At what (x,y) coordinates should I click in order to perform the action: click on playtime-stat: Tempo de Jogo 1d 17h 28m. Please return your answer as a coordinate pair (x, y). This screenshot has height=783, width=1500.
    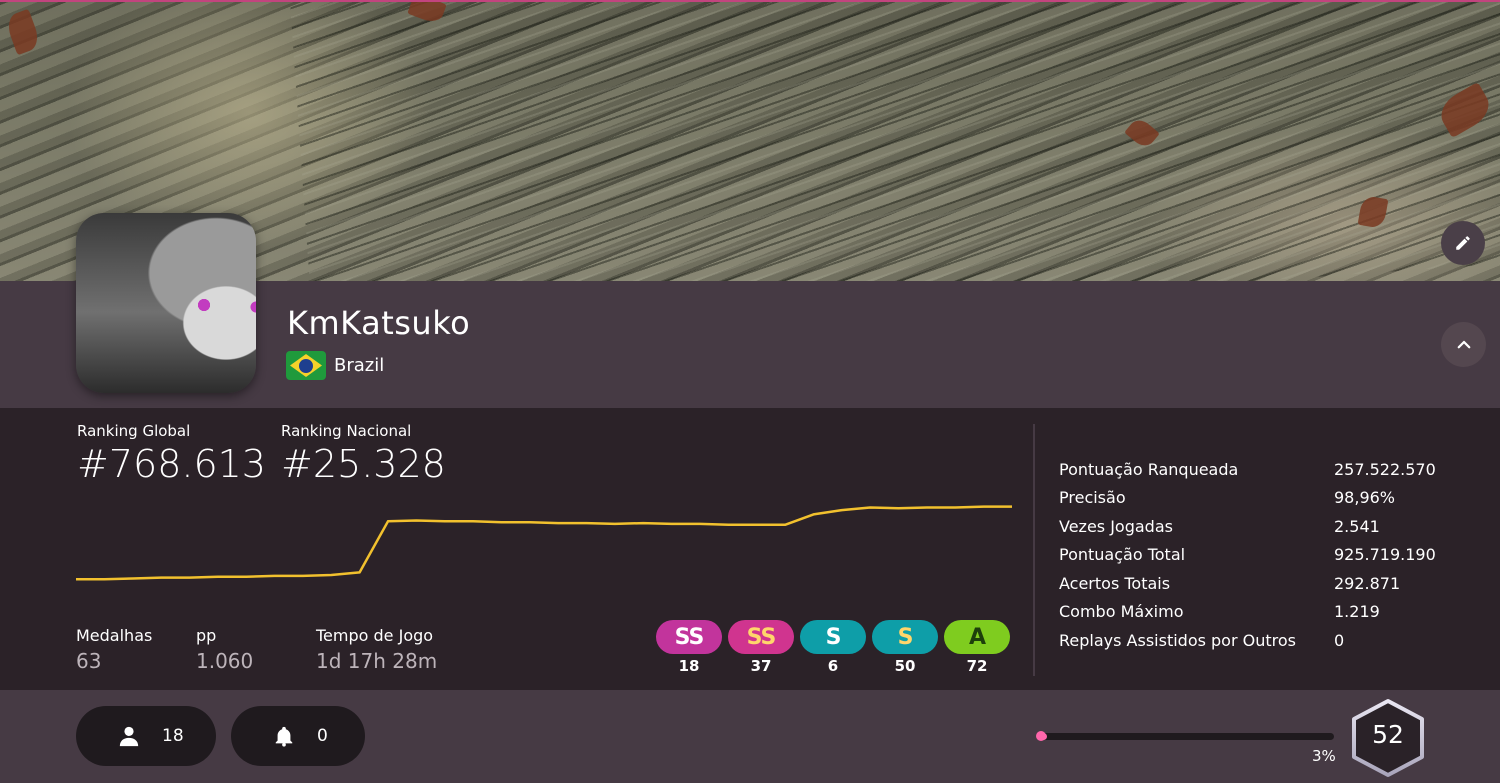
    Looking at the image, I should click on (376, 649).